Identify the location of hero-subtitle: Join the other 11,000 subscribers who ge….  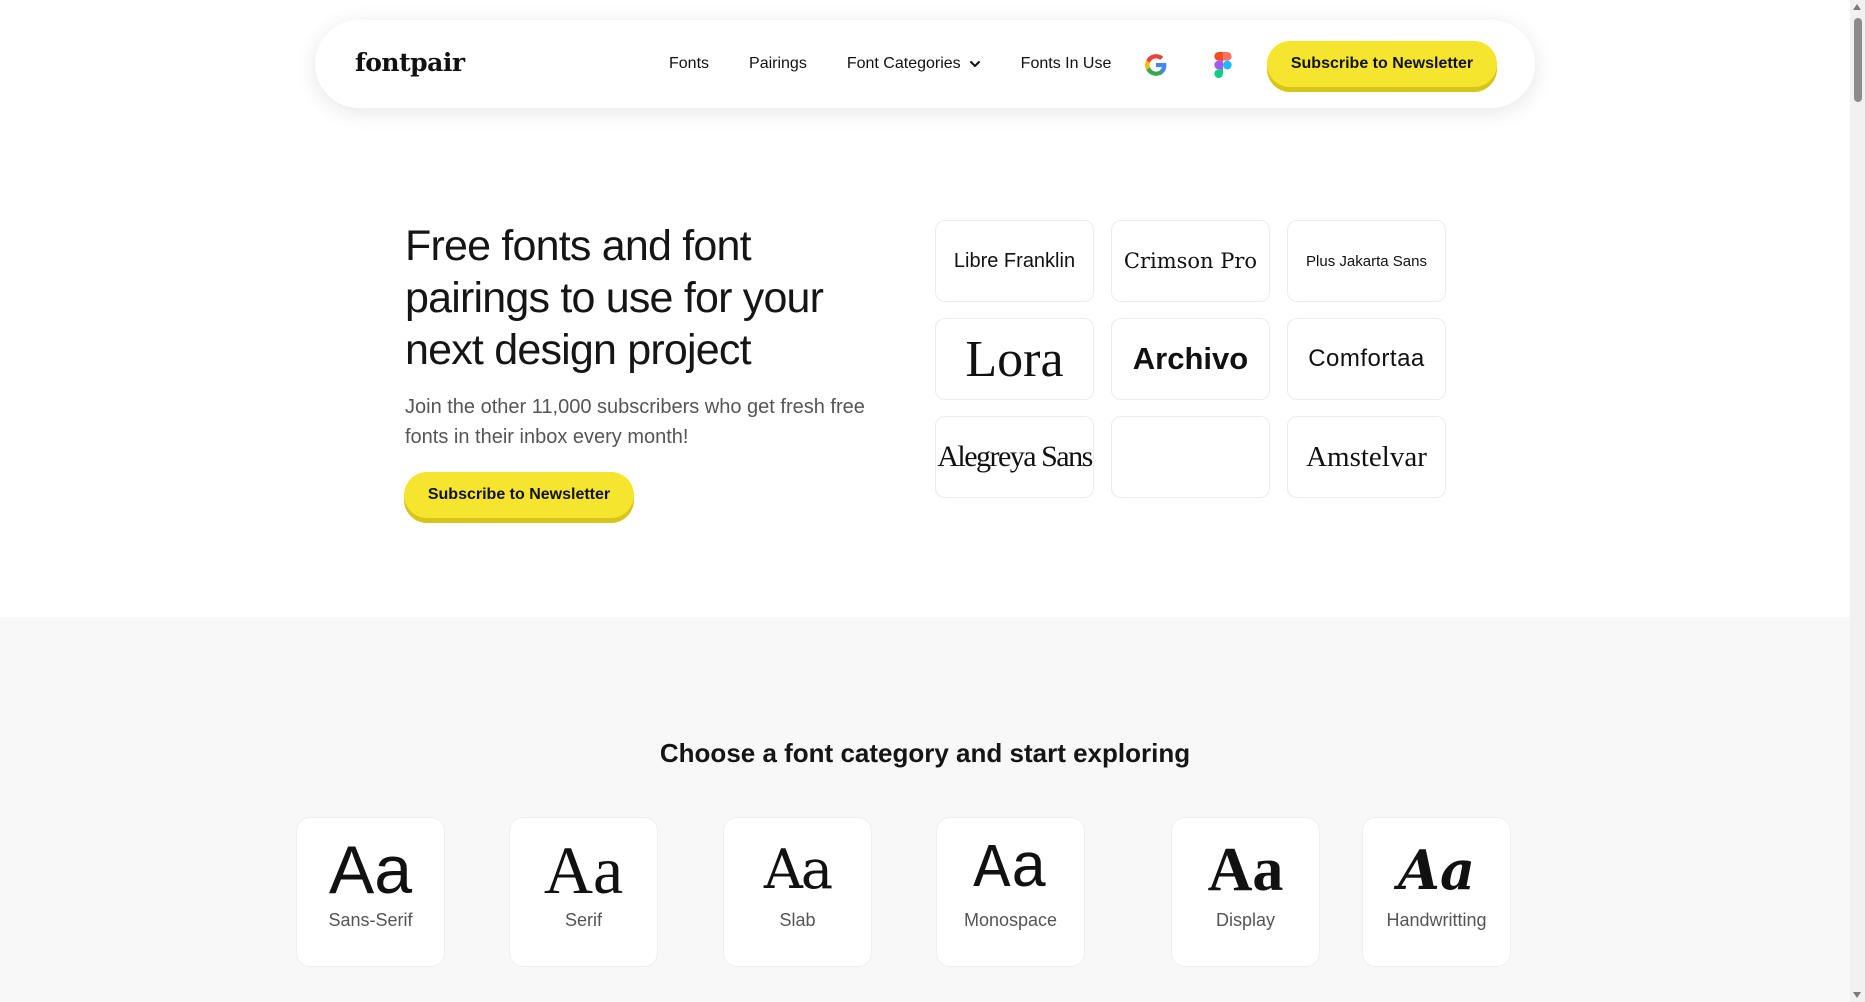
(635, 422).